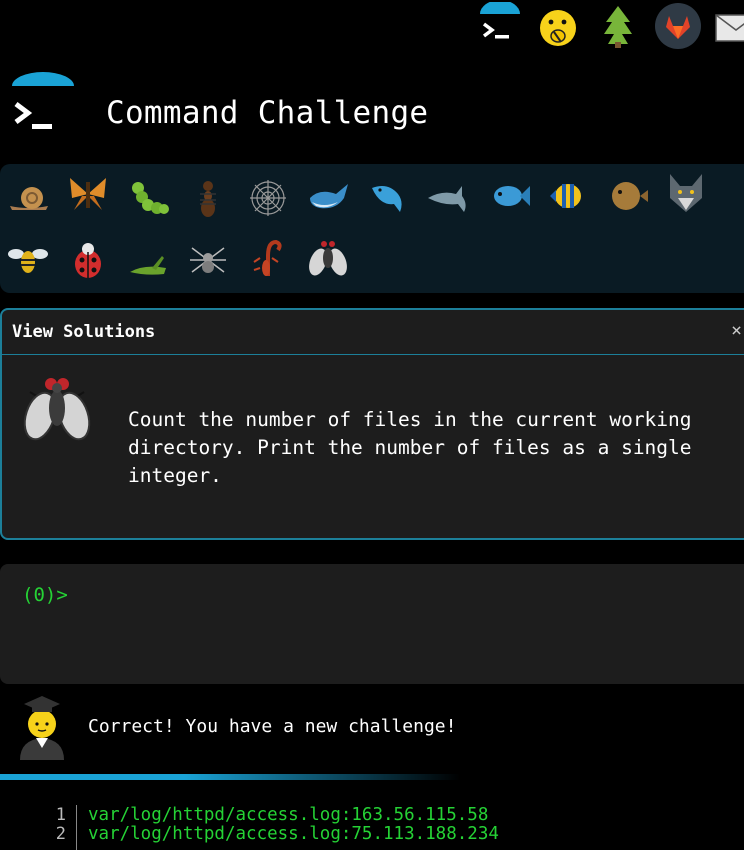  I want to click on whale-blue-icon, so click(388, 196).